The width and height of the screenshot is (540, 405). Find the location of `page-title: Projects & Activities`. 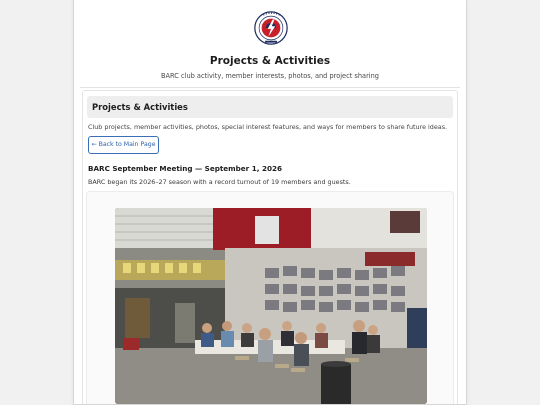

page-title: Projects & Activities is located at coordinates (270, 61).